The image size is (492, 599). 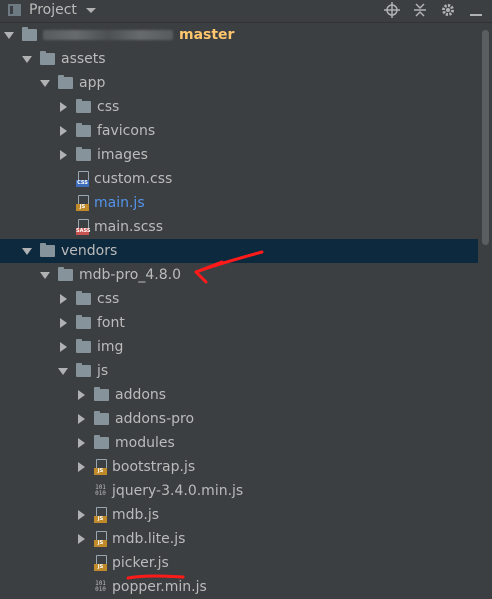 I want to click on tree-item-label: bootstrap.js, so click(x=154, y=467).